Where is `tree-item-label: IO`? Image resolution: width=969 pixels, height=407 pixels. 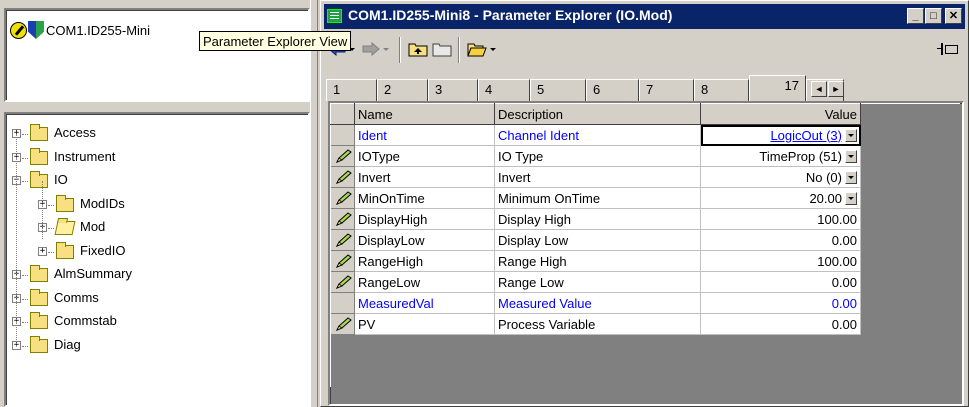
tree-item-label: IO is located at coordinates (61, 179).